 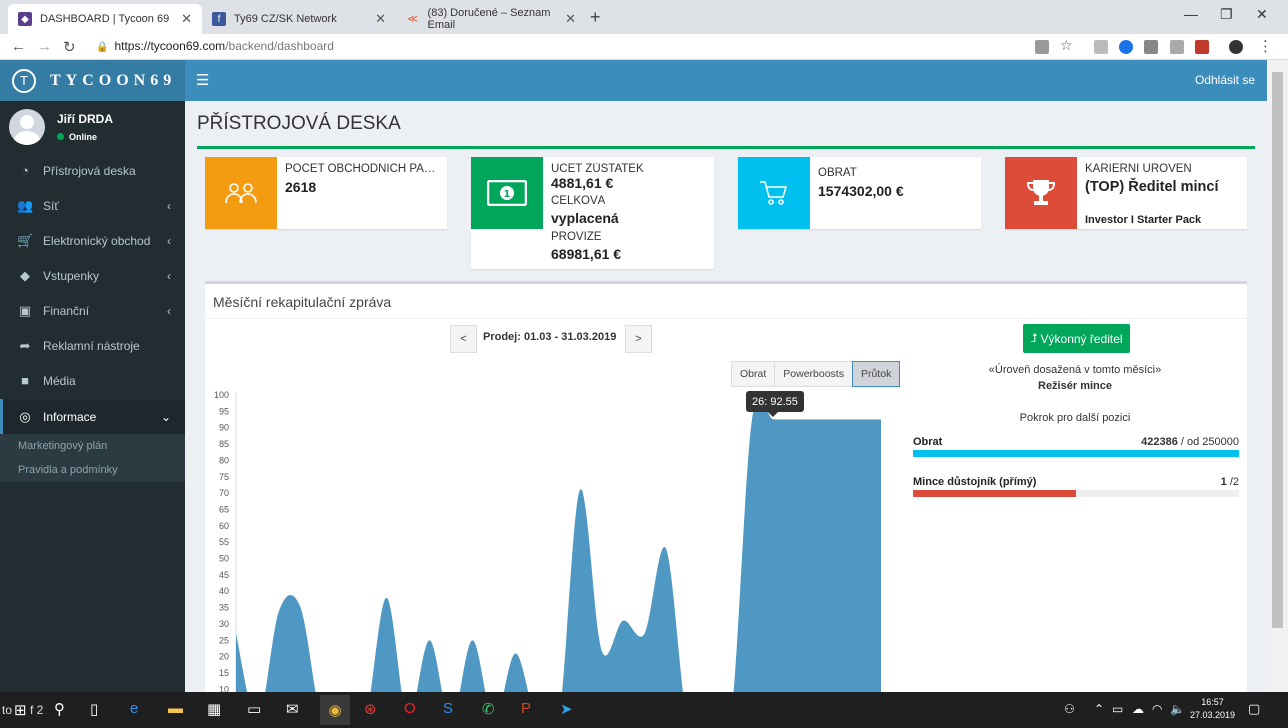 I want to click on y-tick-label: 95, so click(x=224, y=411).